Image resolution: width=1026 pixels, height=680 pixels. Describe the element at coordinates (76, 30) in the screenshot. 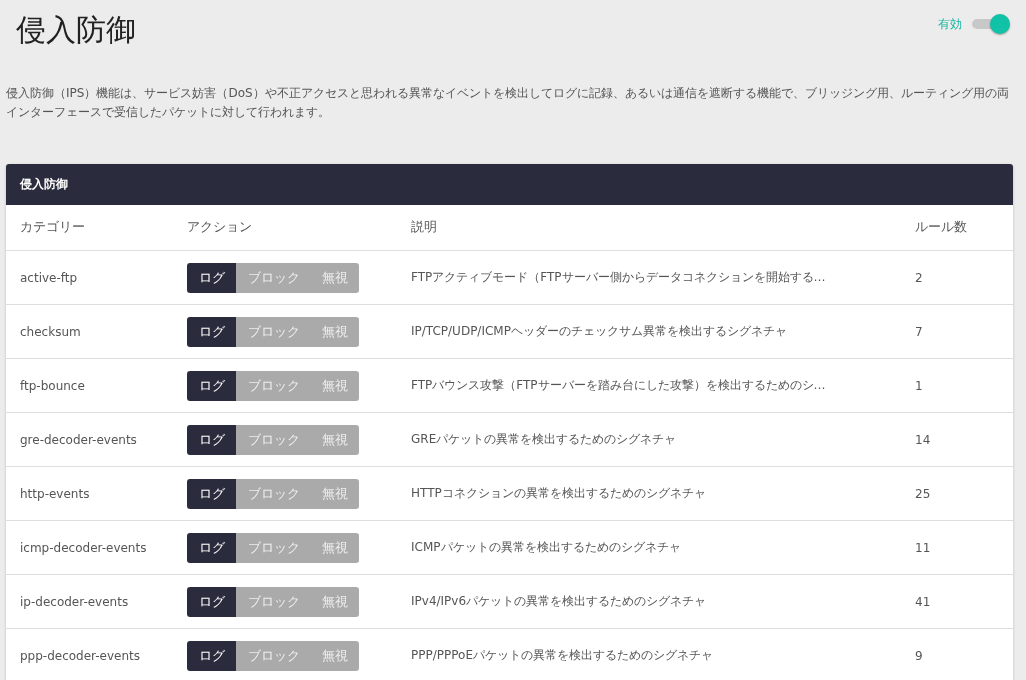

I see `page-title: 侵入防御` at that location.